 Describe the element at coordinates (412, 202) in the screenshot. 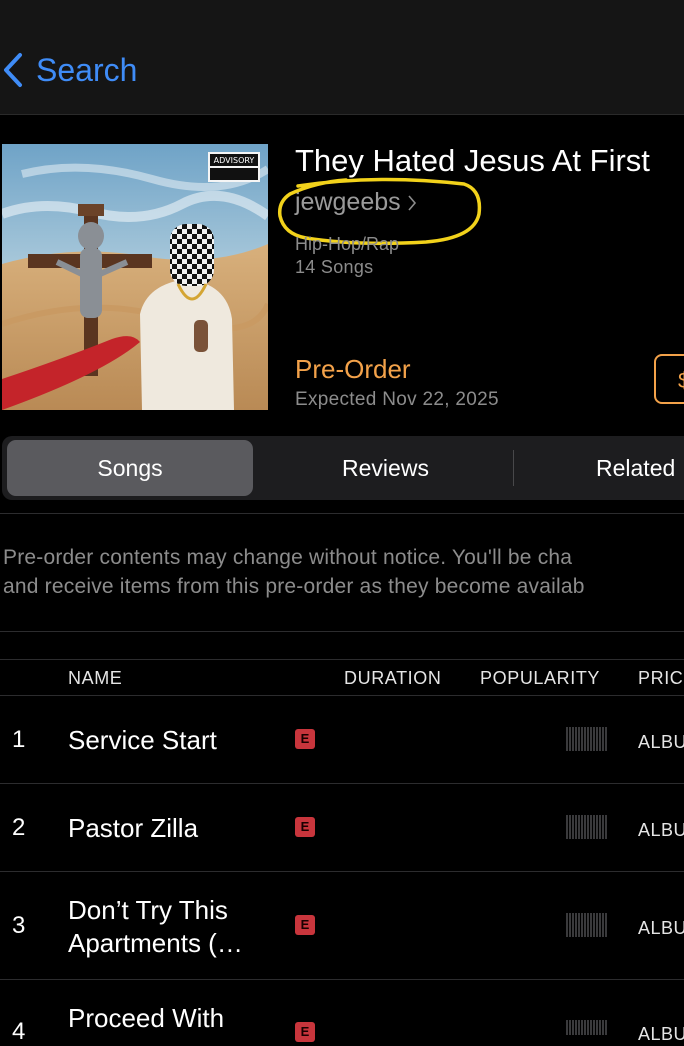

I see `chevron-right-icon` at that location.